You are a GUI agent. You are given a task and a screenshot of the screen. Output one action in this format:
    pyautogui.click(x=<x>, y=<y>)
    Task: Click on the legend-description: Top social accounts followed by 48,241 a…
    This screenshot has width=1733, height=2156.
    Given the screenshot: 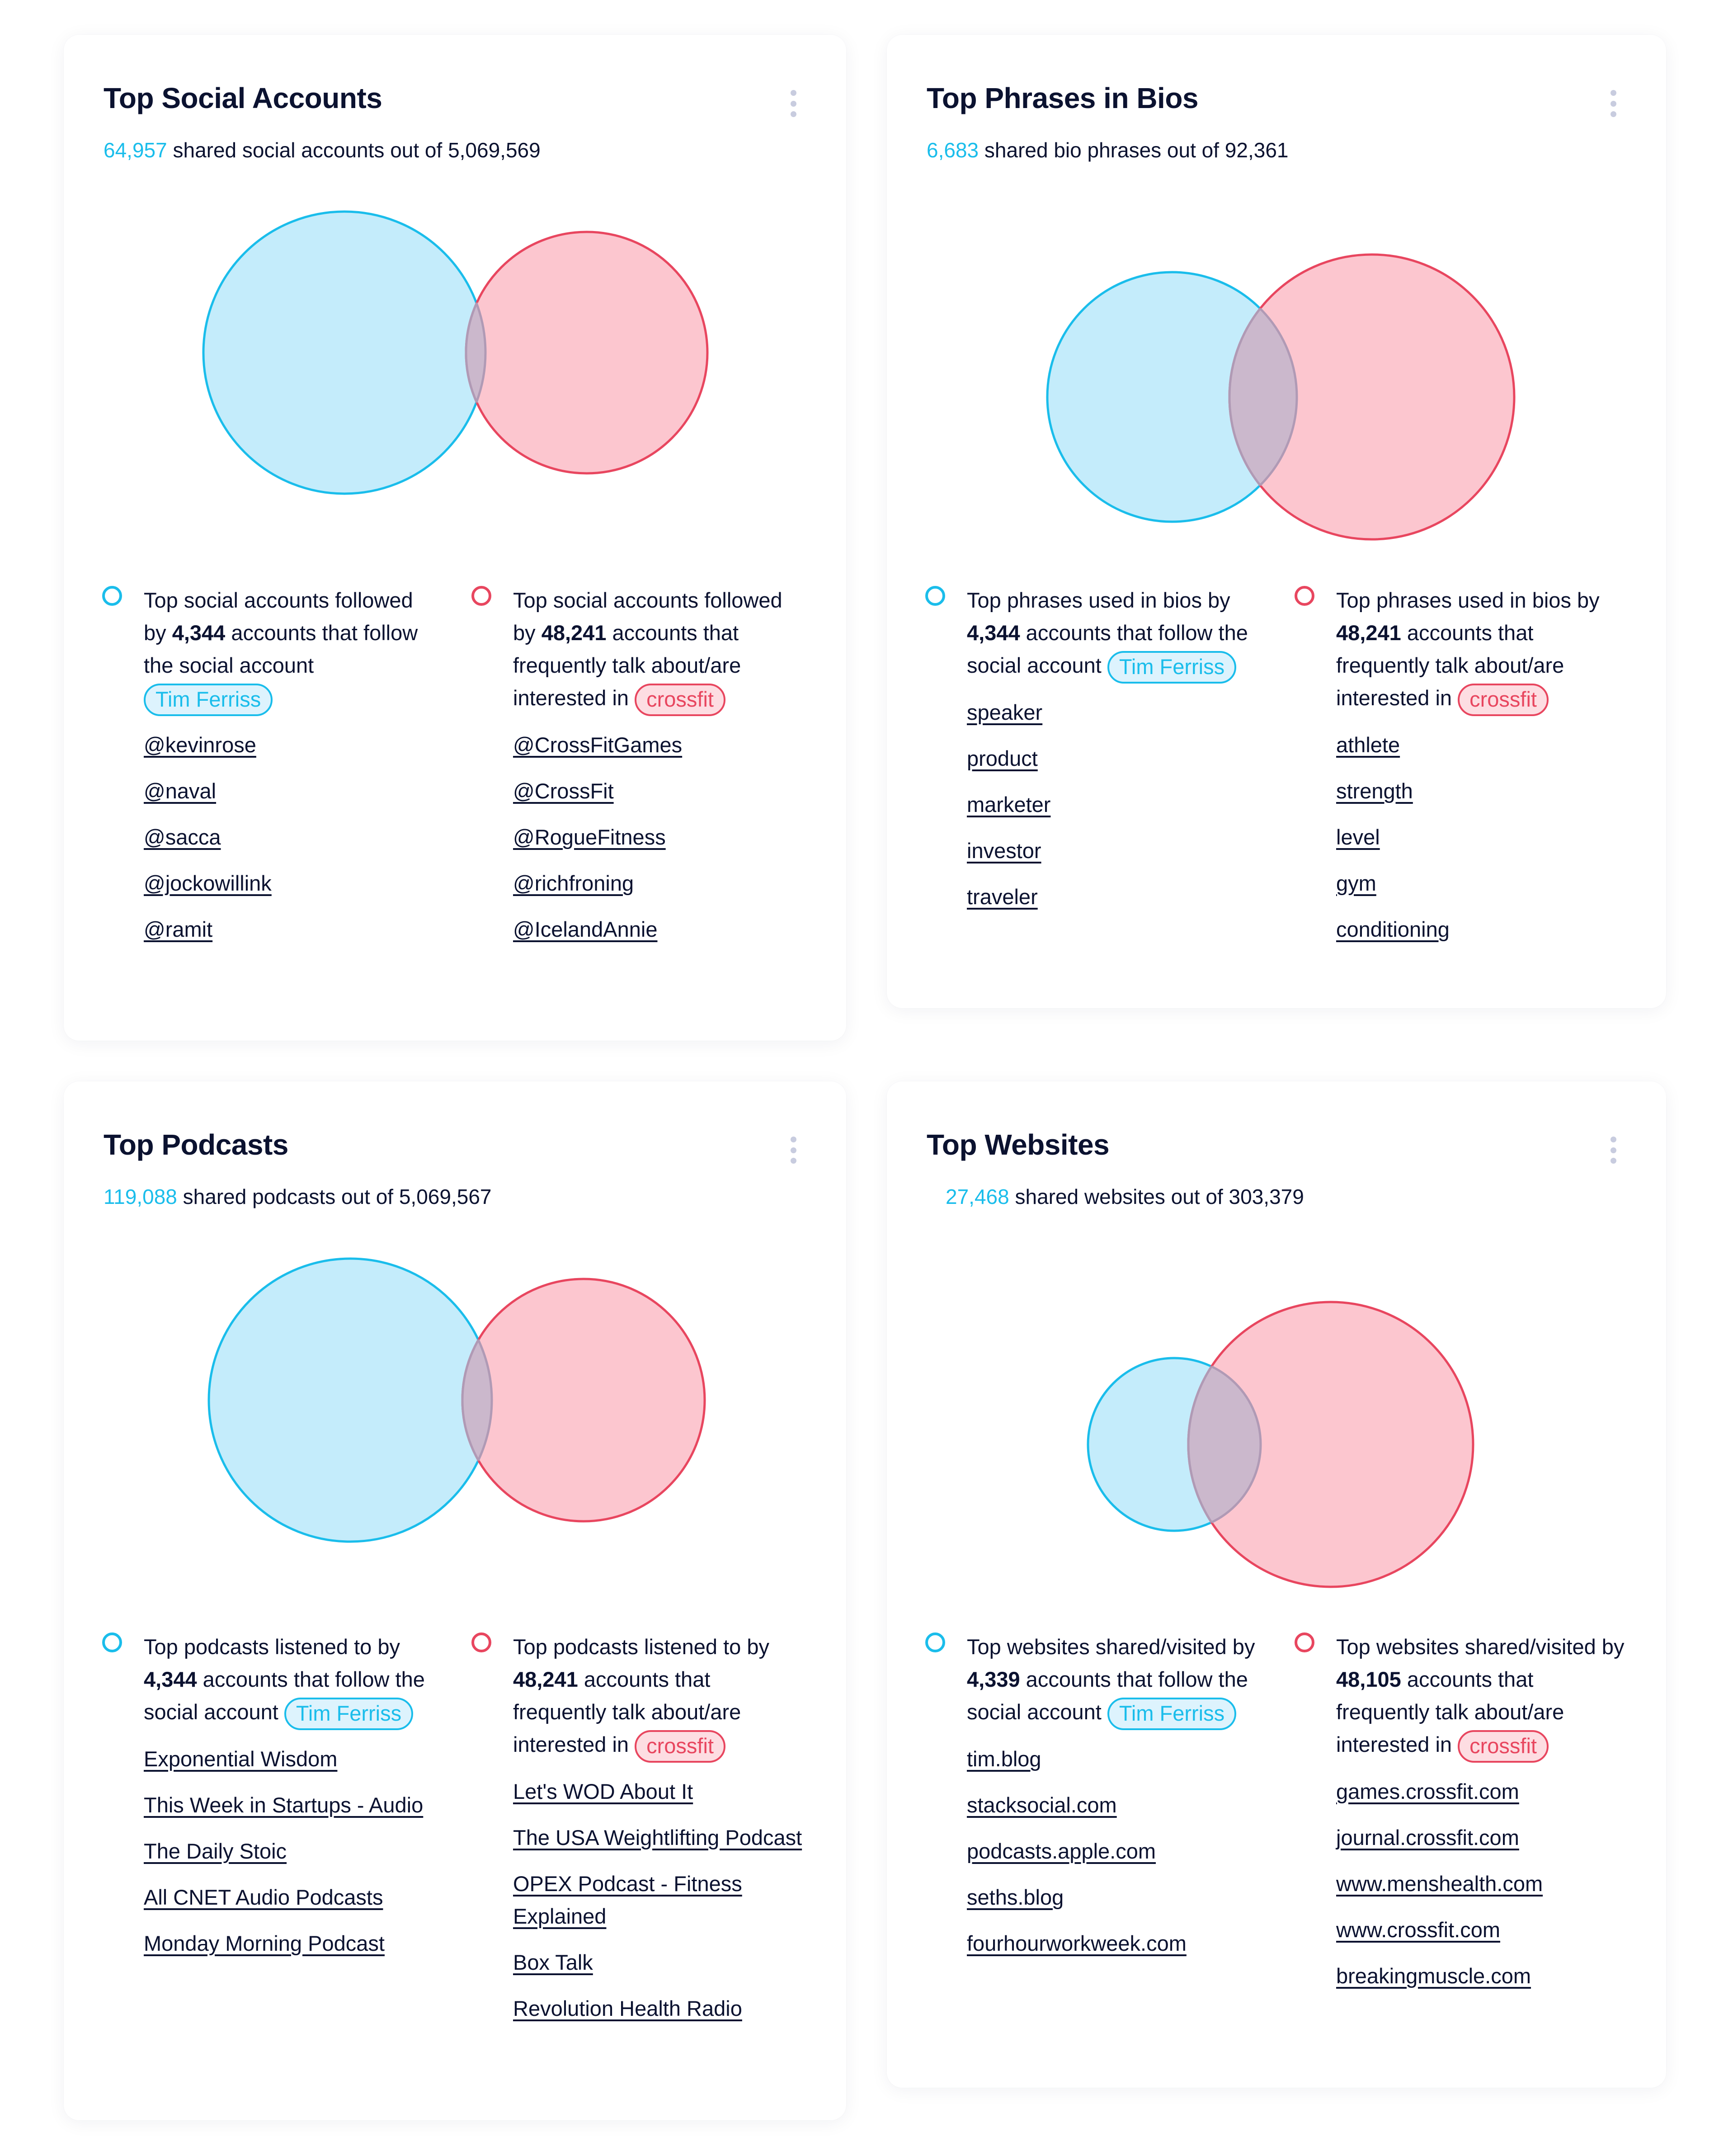 What is the action you would take?
    pyautogui.click(x=657, y=650)
    